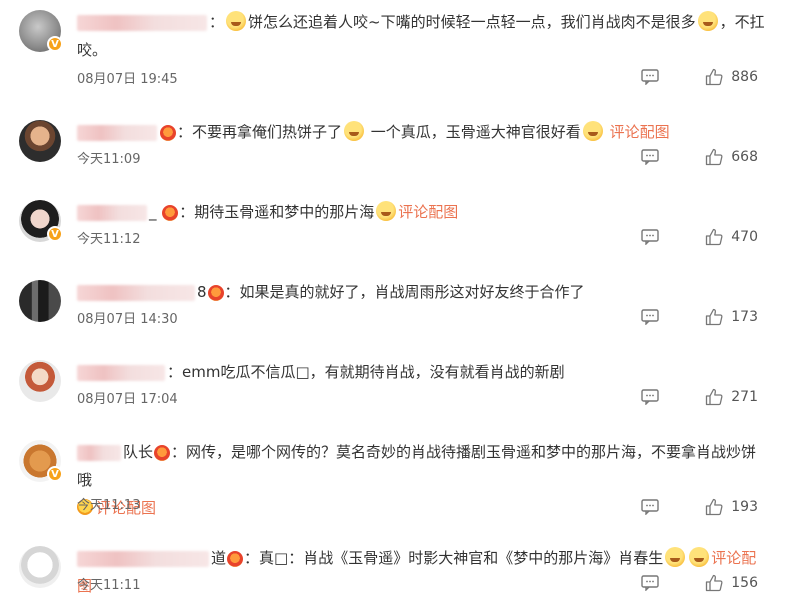  I want to click on comment-time: 今天11:09, so click(109, 159).